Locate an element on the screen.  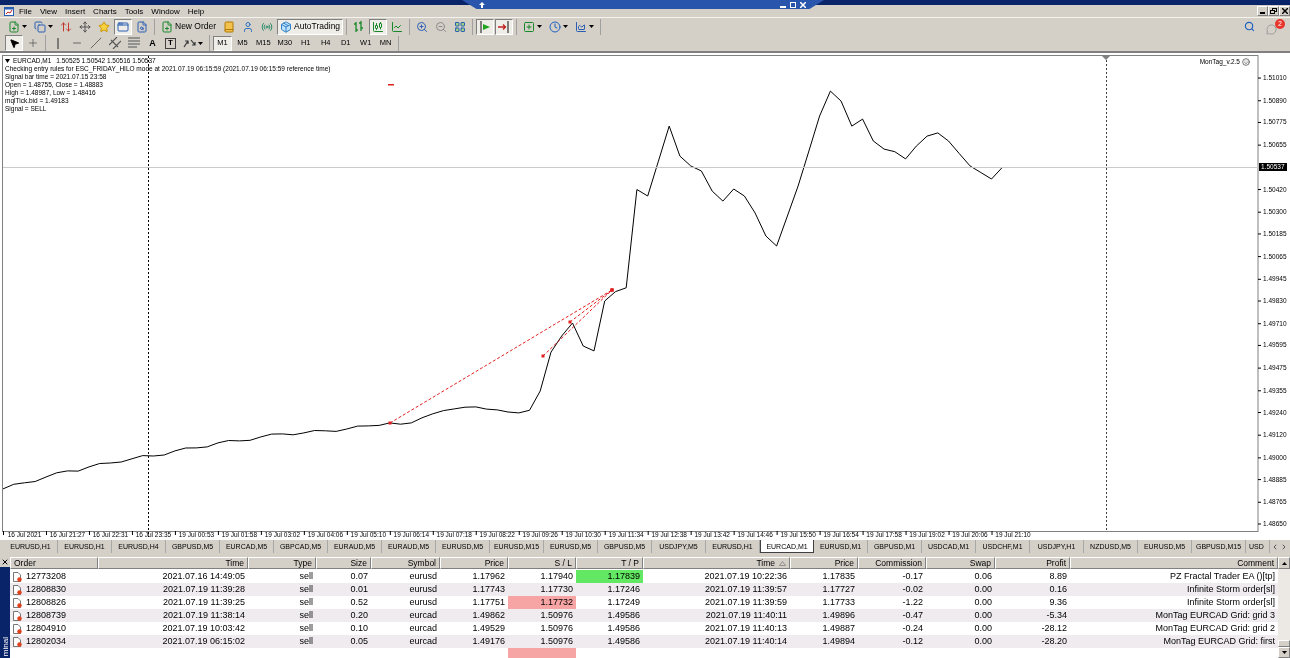
table-cell-text: eurcad is located at coordinates (423, 615).